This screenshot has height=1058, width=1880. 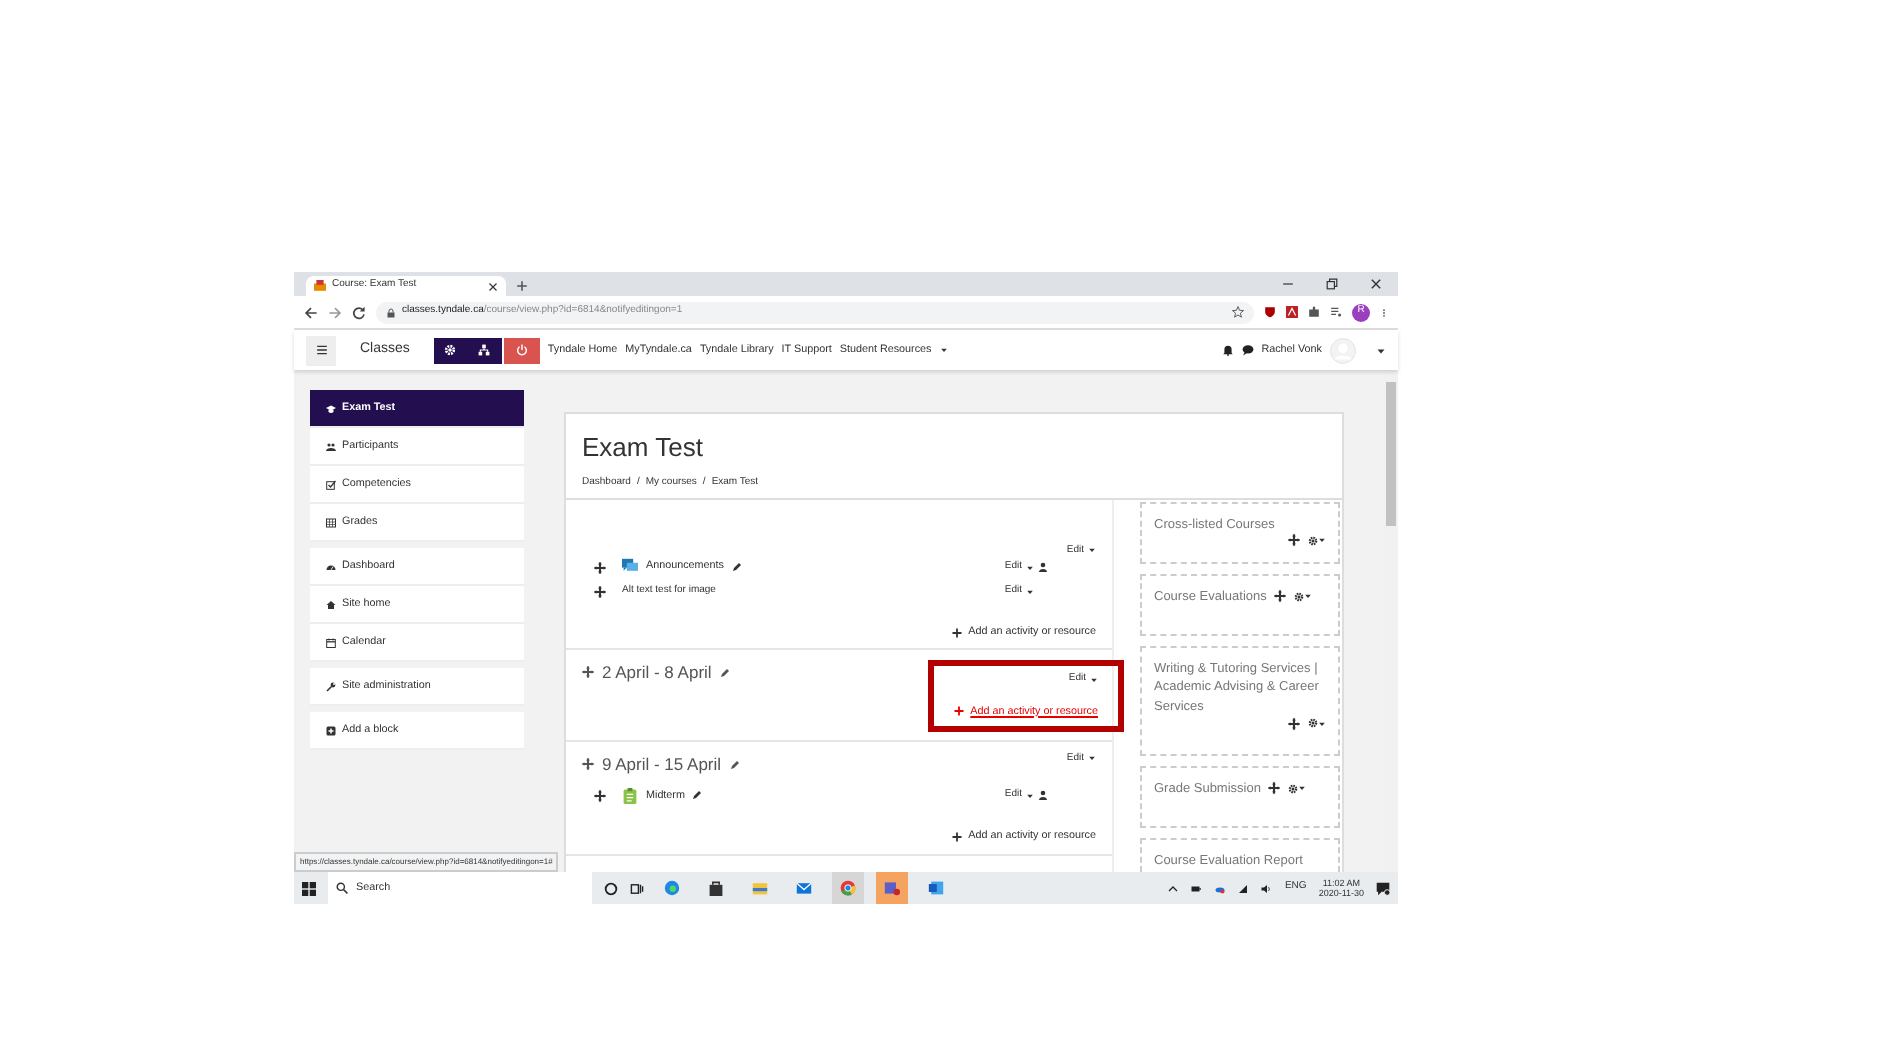 I want to click on menu-icon, so click(x=321, y=350).